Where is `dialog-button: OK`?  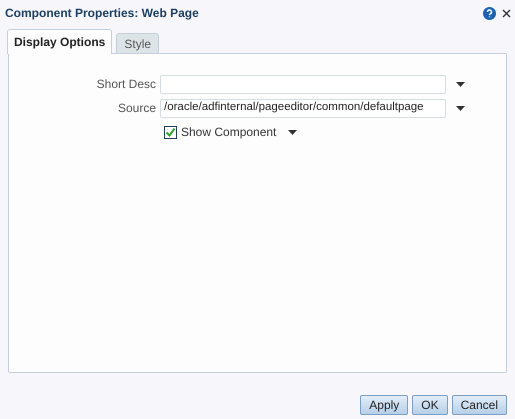 dialog-button: OK is located at coordinates (430, 405).